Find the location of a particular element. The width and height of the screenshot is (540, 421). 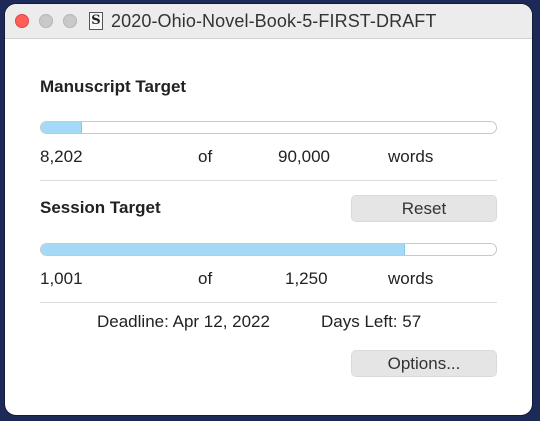

manuscript-progress-fill is located at coordinates (62, 127).